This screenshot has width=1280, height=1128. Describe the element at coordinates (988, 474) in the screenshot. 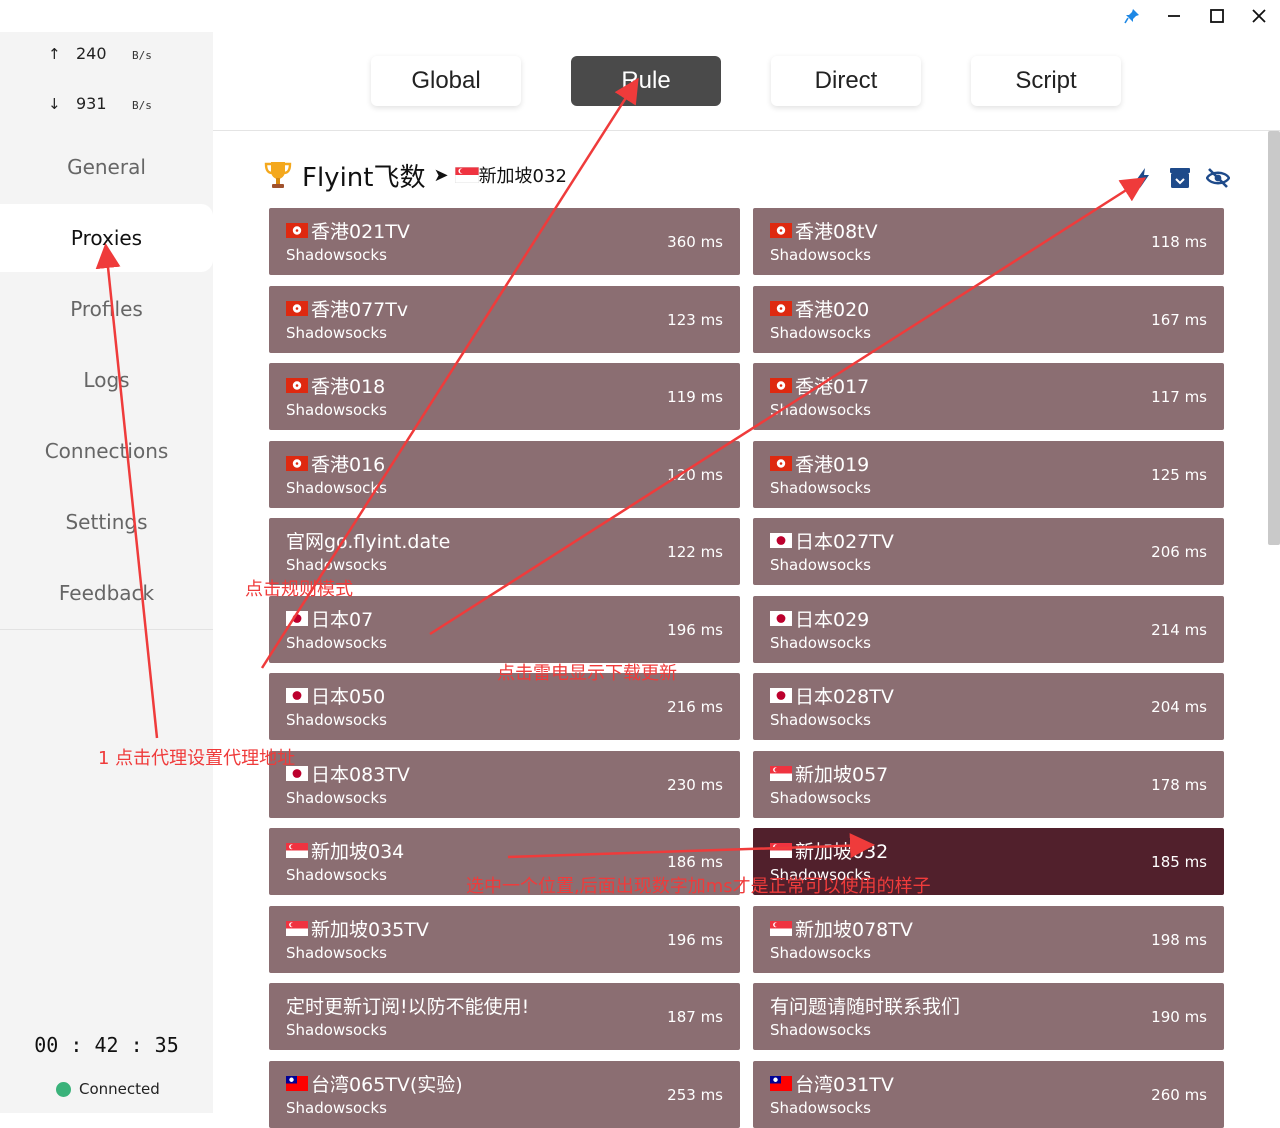

I see `proxy-card: 香港019 Shadowsocks 125 ms` at that location.